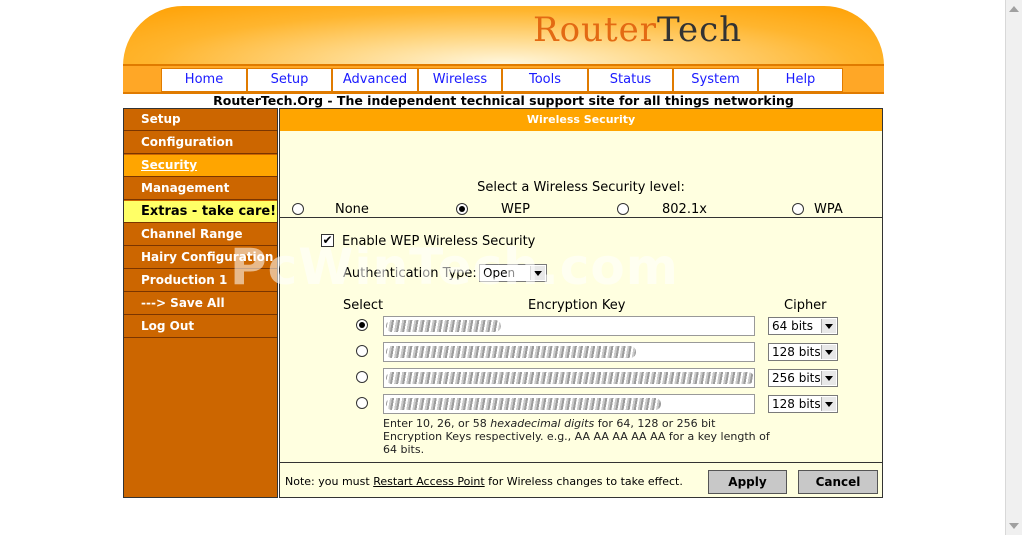 This screenshot has height=535, width=1022. I want to click on sidebar-item-configuration: Configuration, so click(200, 143).